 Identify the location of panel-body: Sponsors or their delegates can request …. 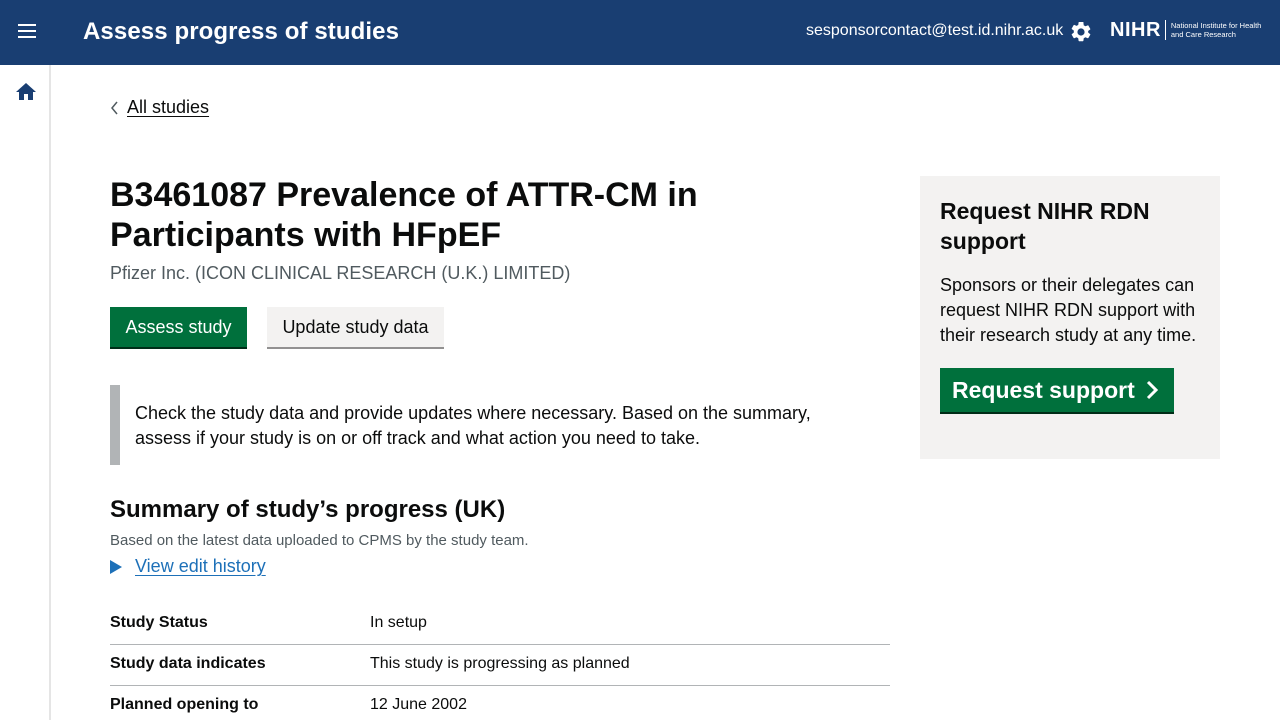
(1068, 310).